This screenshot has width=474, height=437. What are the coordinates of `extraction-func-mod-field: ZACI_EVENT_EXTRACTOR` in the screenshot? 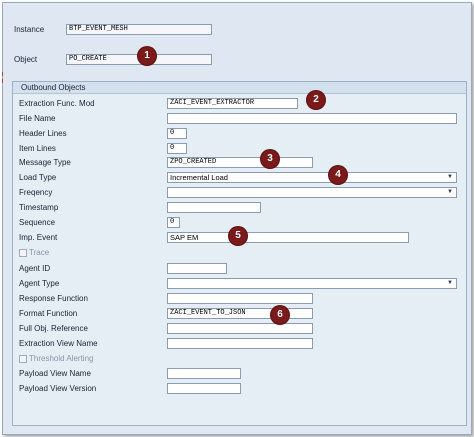 It's located at (232, 103).